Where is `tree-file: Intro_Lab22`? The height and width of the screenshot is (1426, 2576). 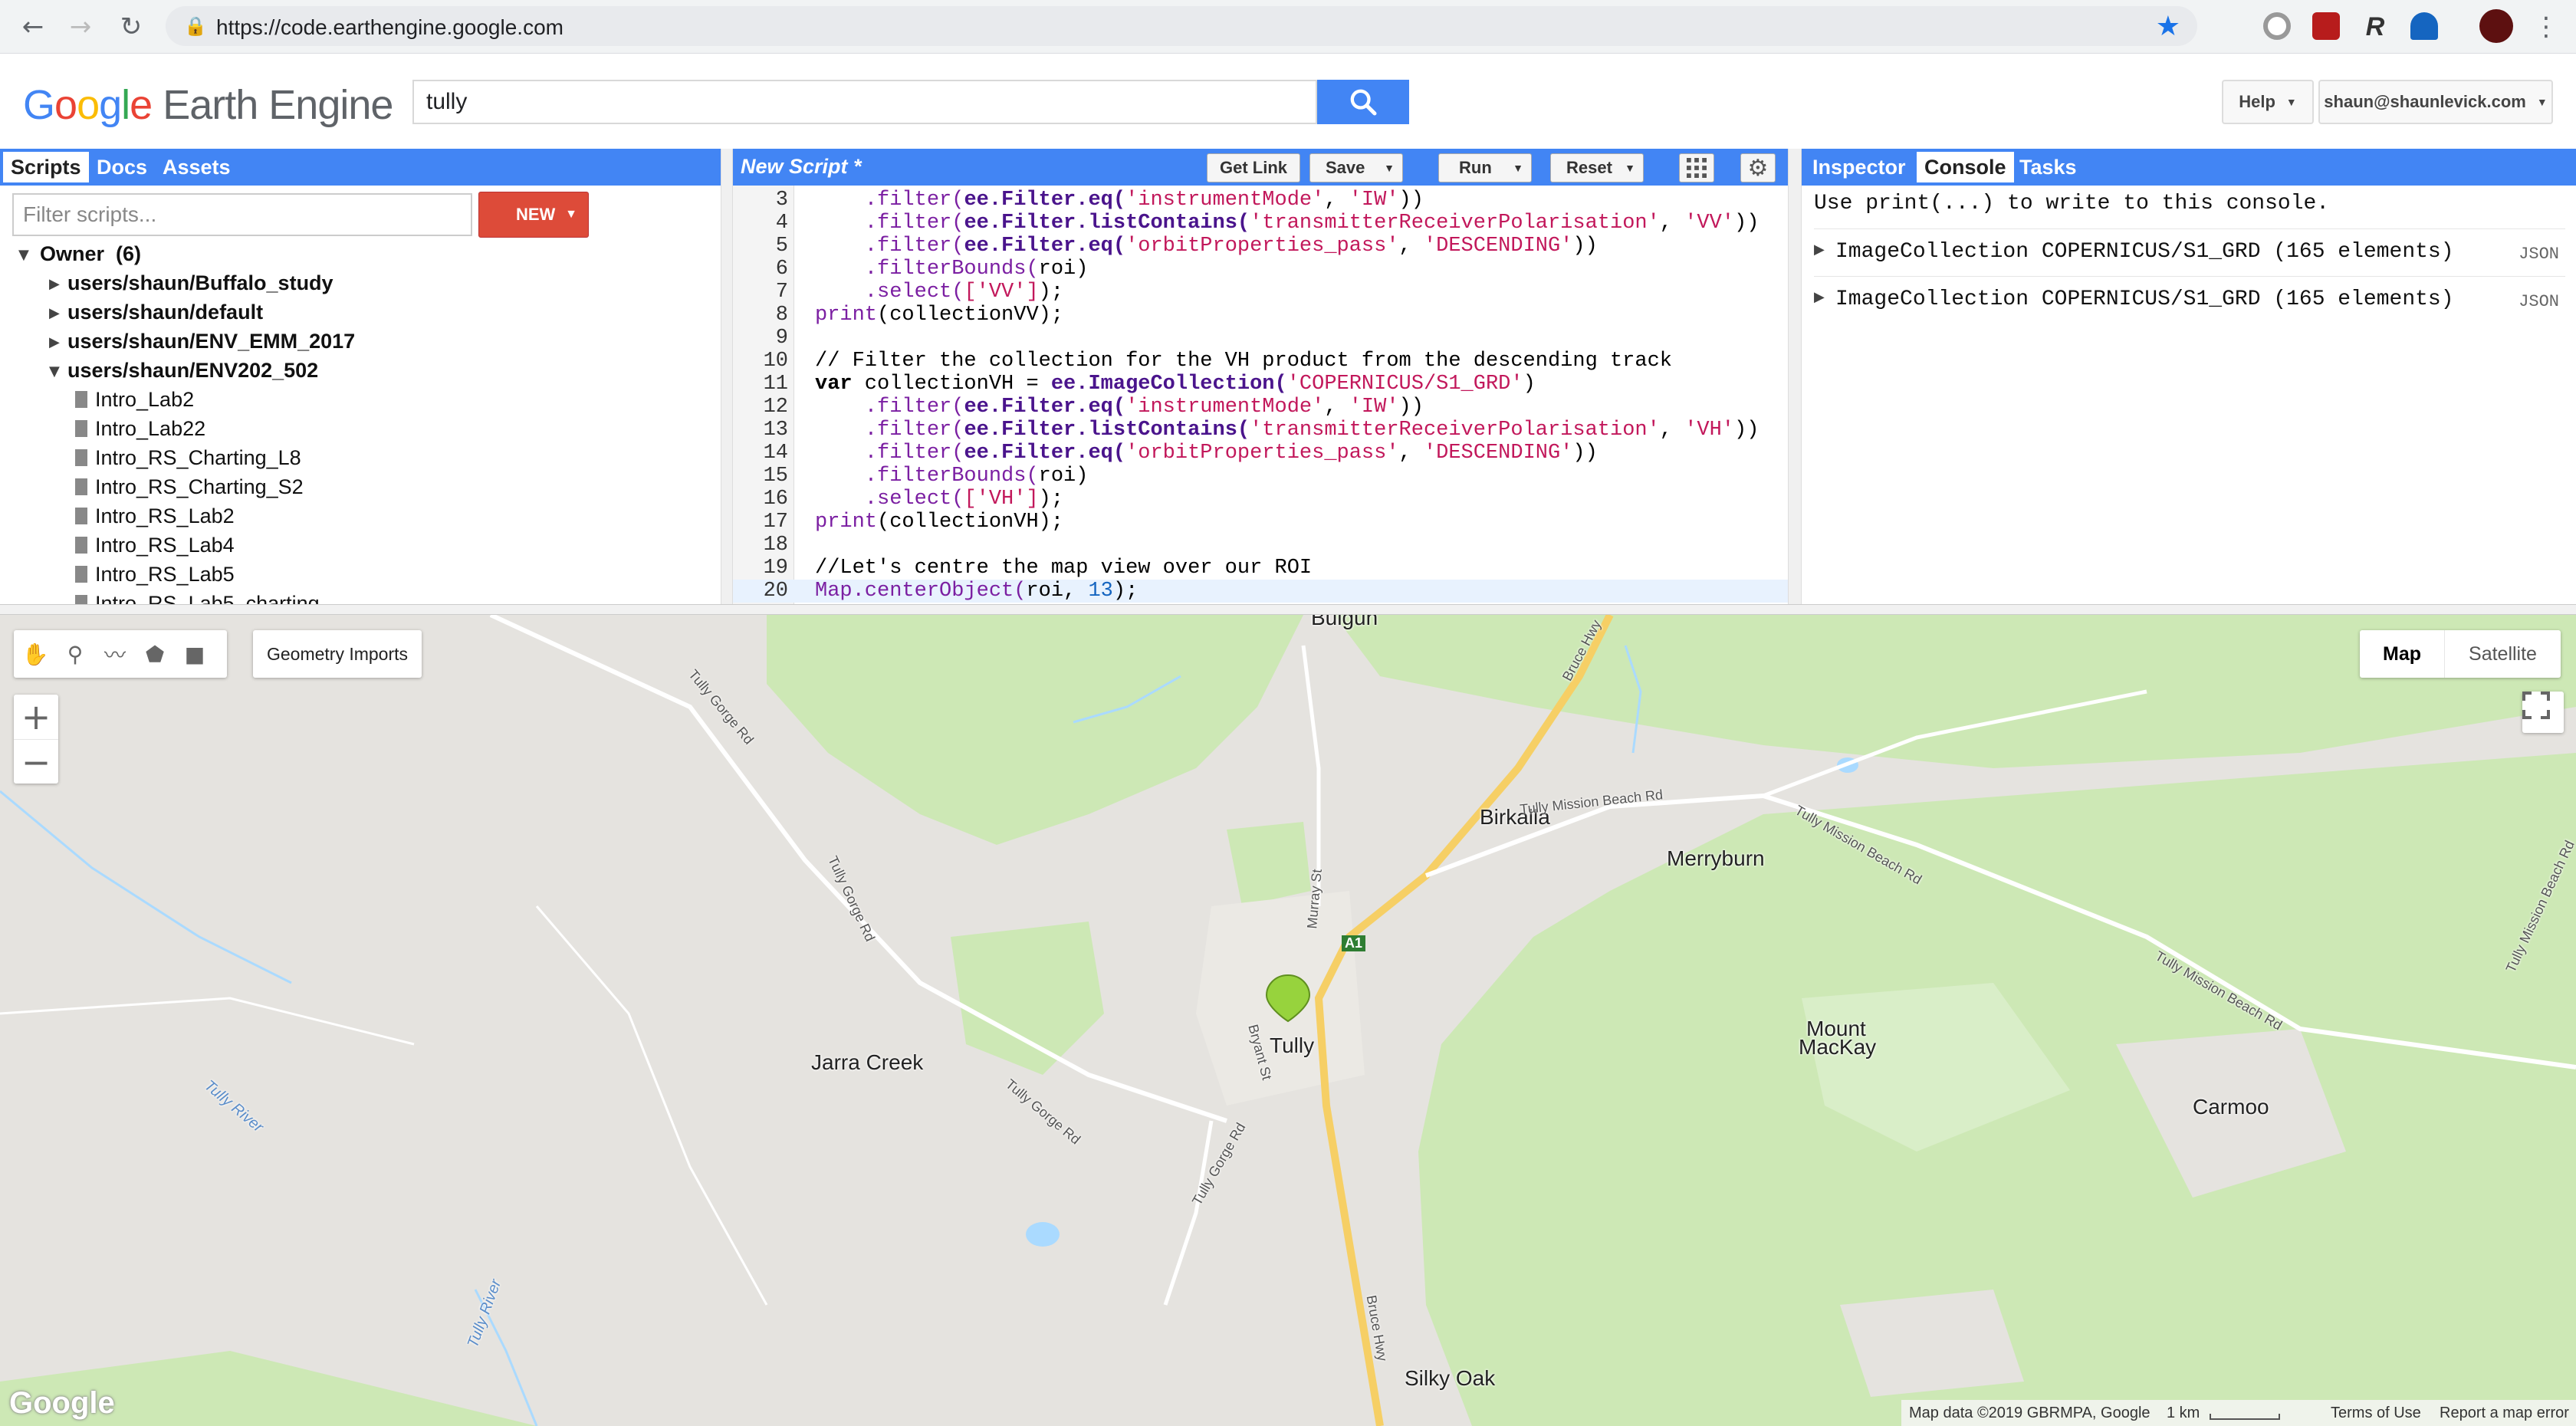 tree-file: Intro_Lab22 is located at coordinates (150, 429).